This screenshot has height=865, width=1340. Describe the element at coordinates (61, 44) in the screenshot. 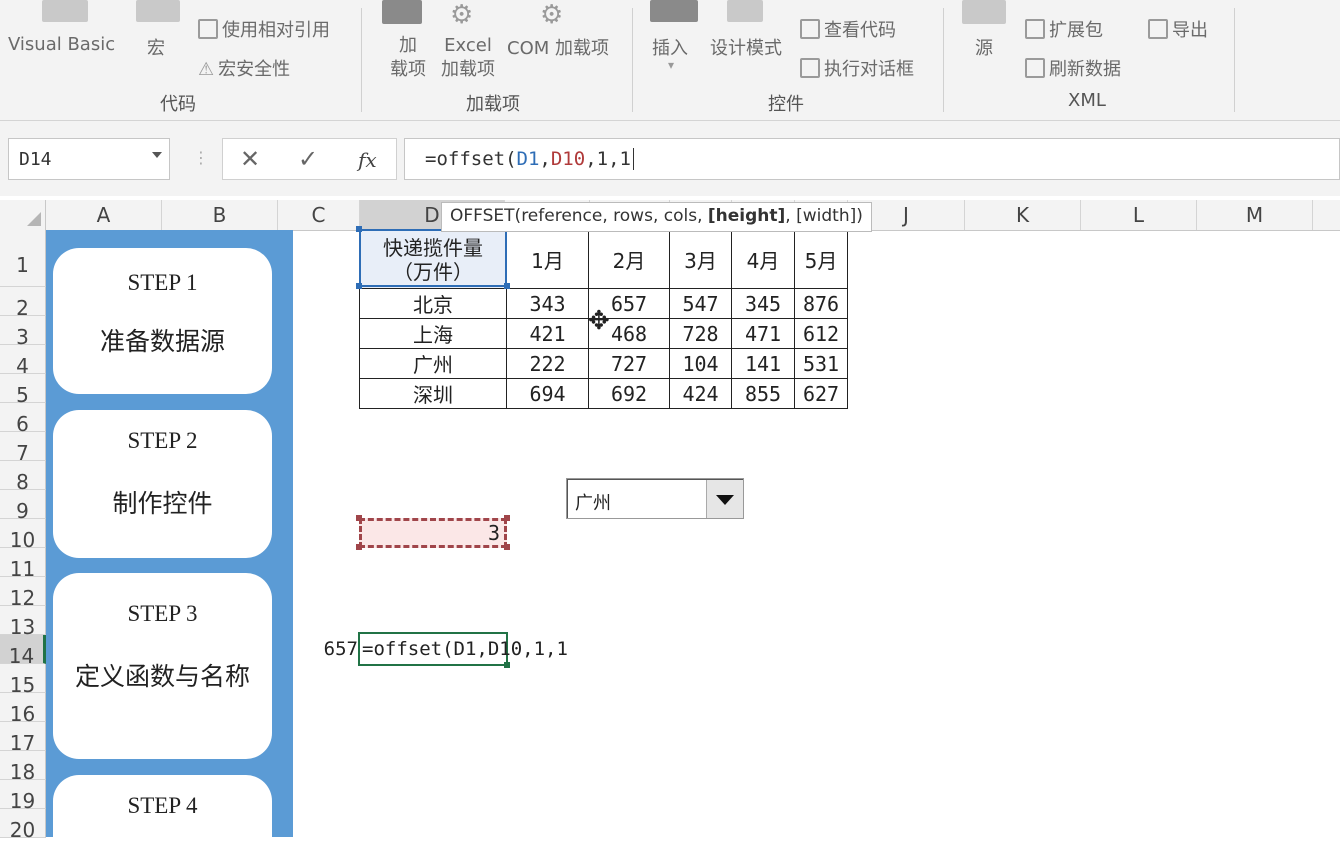

I see `visual-basic-button: Visual Basic` at that location.